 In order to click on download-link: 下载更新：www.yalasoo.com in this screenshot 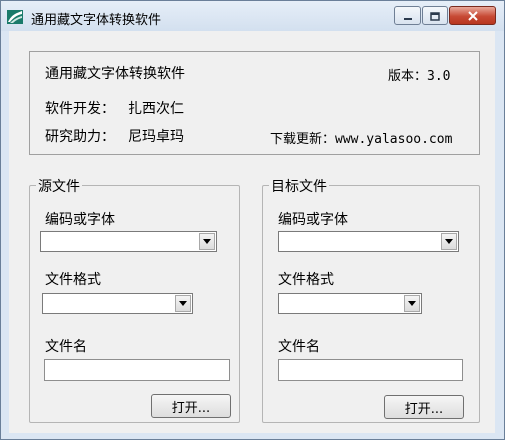, I will do `click(361, 137)`.